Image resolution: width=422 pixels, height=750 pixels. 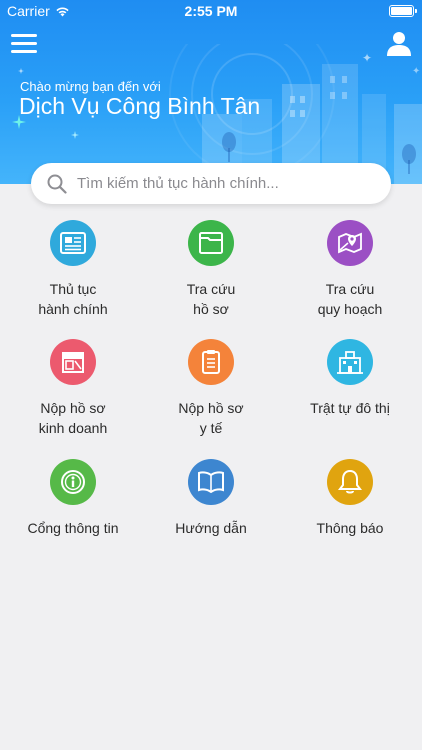 I want to click on app-title: Dịch Vụ Công Bình Tân, so click(x=140, y=106).